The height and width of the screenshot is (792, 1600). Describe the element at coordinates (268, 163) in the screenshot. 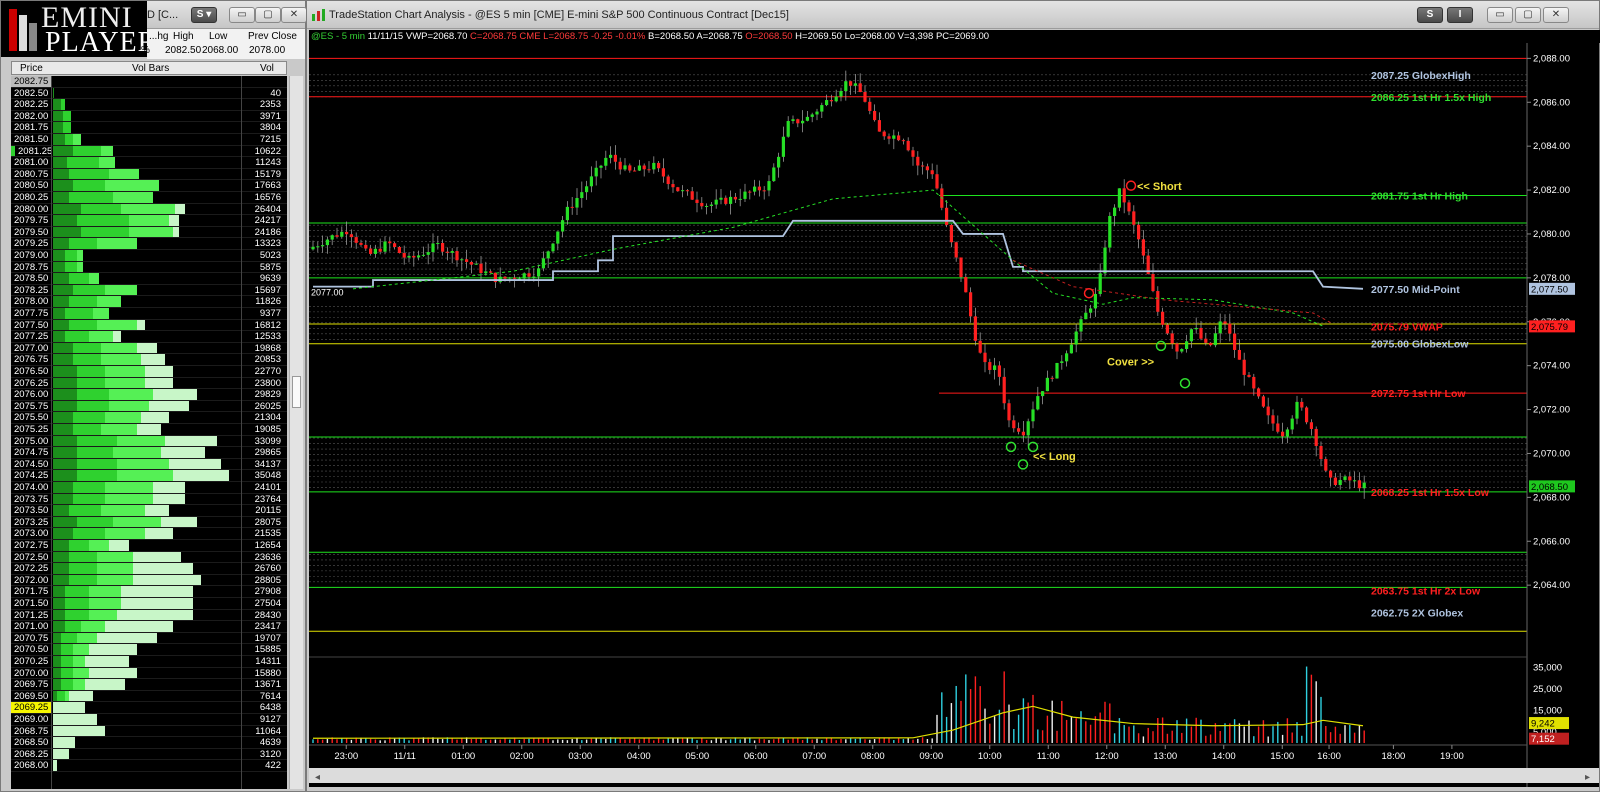

I see `ladder-volume: 11243` at that location.